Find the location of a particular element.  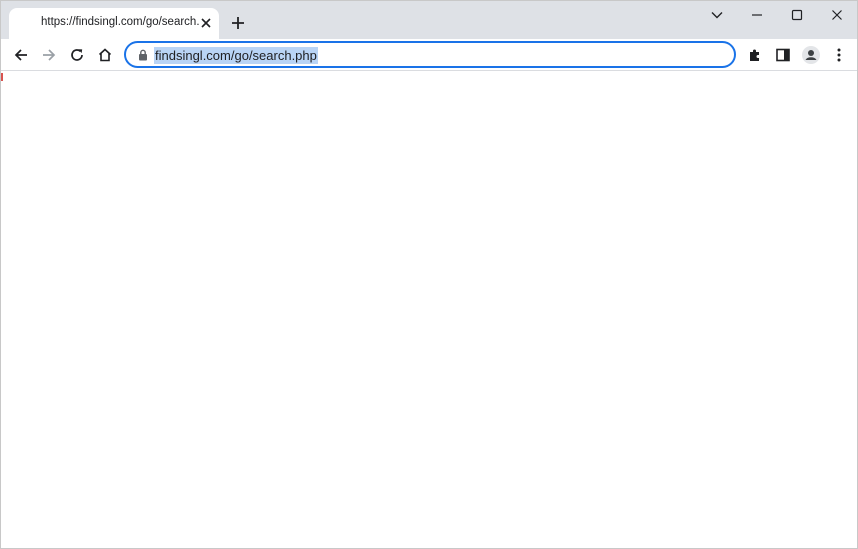

forward-arrow-icon is located at coordinates (49, 55).